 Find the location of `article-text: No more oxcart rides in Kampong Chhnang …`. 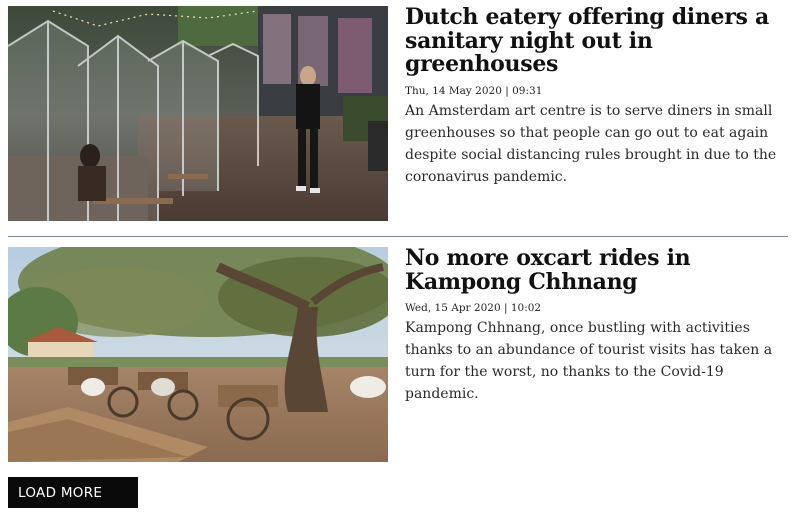

article-text: No more oxcart rides in Kampong Chhnang … is located at coordinates (597, 325).